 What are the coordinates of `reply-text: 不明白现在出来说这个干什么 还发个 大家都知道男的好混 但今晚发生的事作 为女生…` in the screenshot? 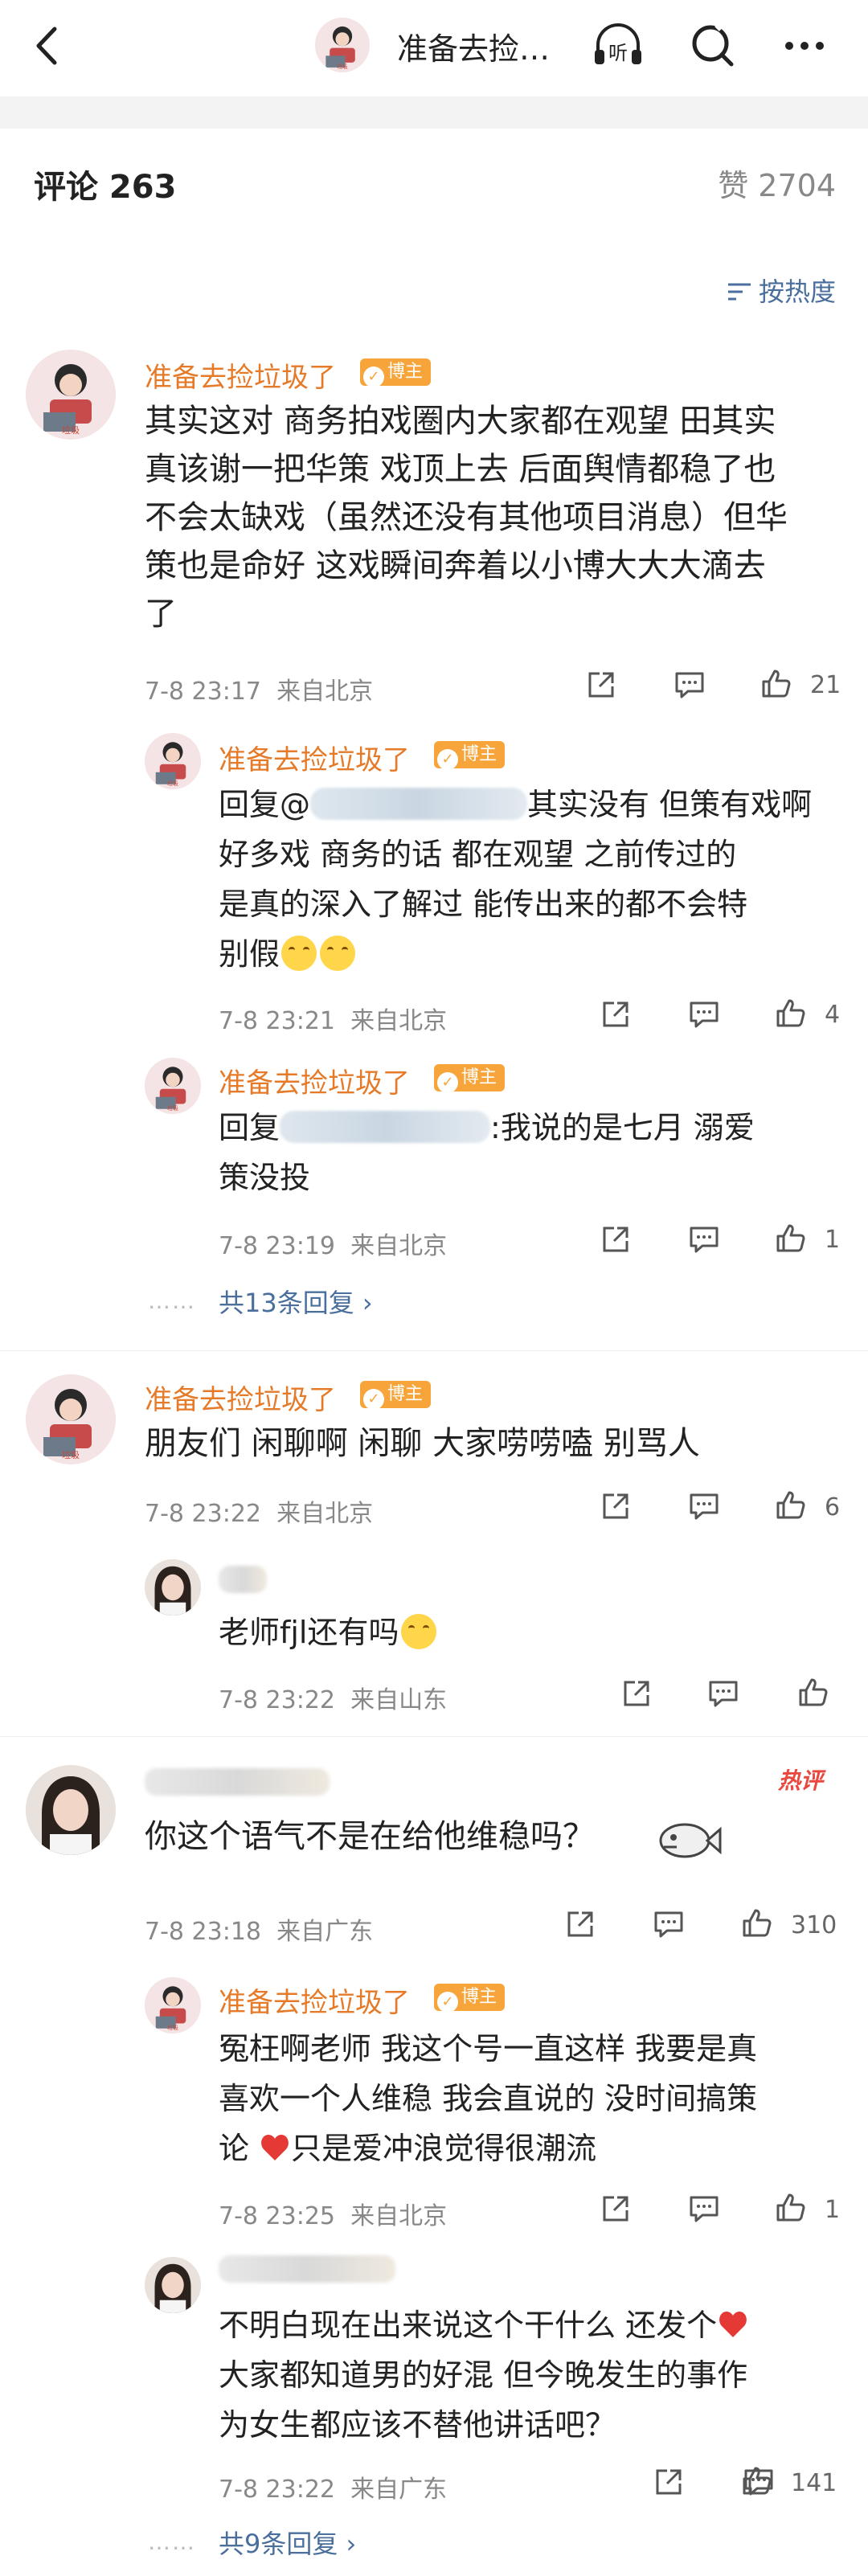 It's located at (483, 2375).